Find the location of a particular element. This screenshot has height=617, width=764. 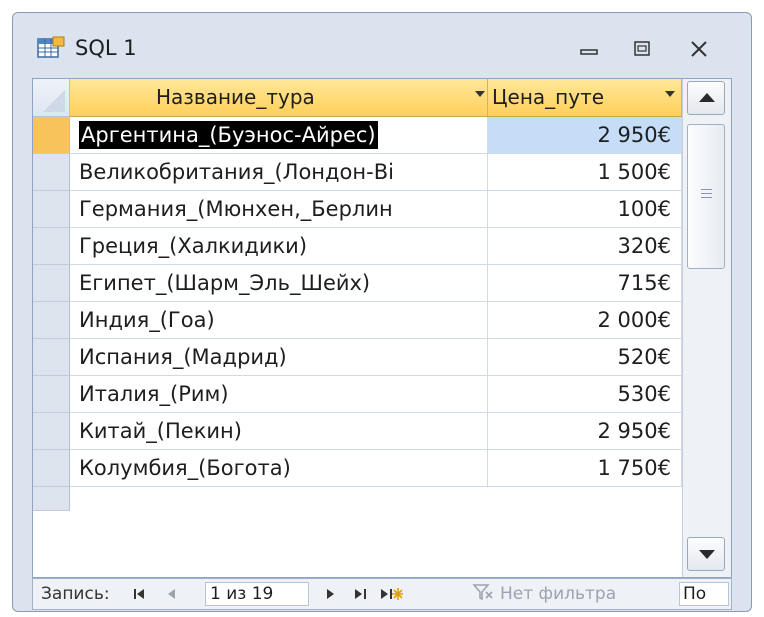

tour-name-cell: Испания_(Мадрид) is located at coordinates (279, 357).